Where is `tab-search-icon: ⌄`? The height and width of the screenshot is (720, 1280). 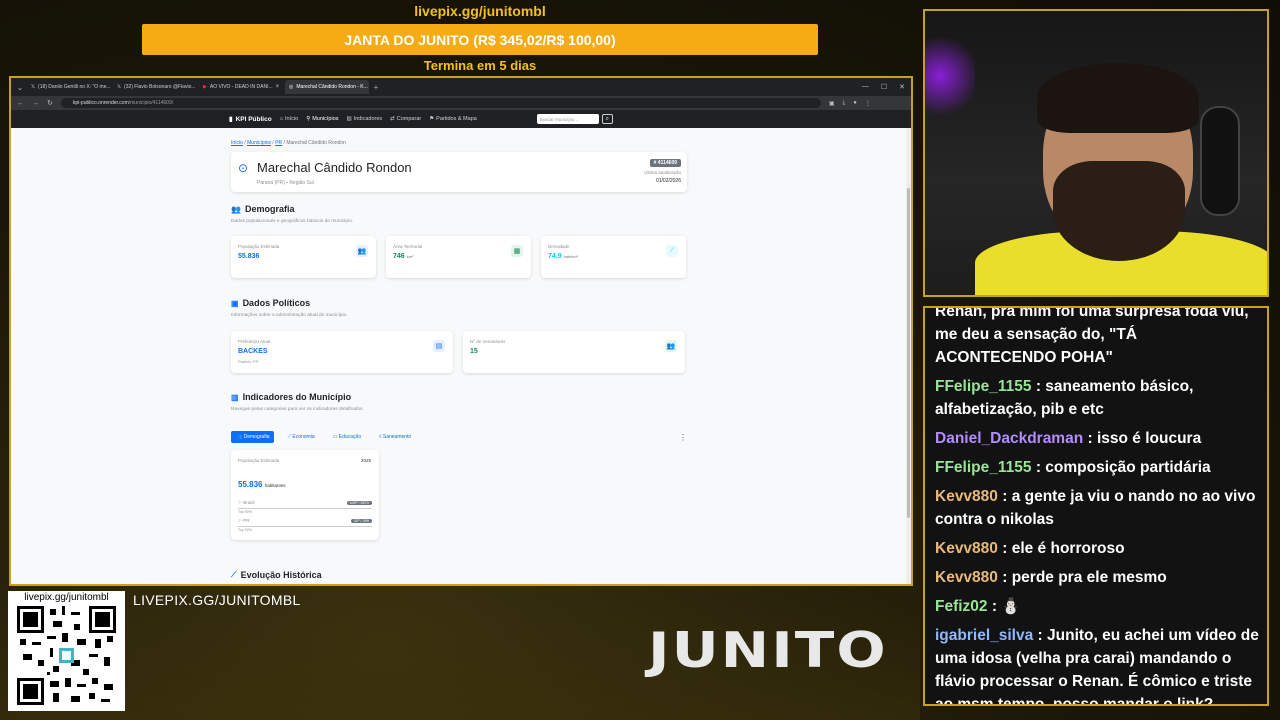
tab-search-icon: ⌄ is located at coordinates (20, 87).